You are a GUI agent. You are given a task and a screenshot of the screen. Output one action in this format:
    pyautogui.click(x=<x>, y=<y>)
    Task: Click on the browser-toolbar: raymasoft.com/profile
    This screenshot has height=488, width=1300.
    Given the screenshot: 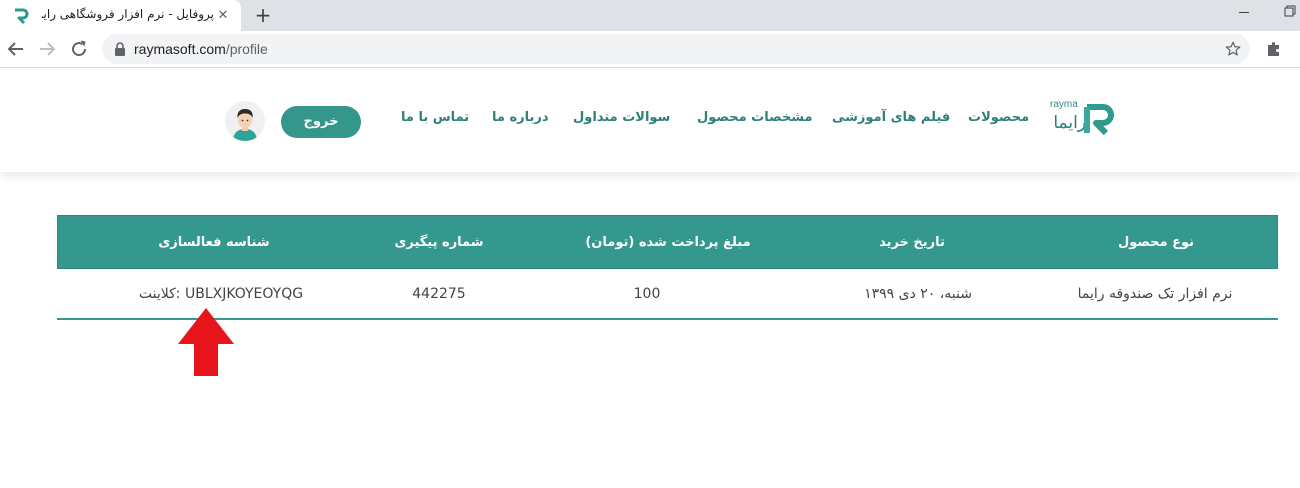 What is the action you would take?
    pyautogui.click(x=650, y=49)
    